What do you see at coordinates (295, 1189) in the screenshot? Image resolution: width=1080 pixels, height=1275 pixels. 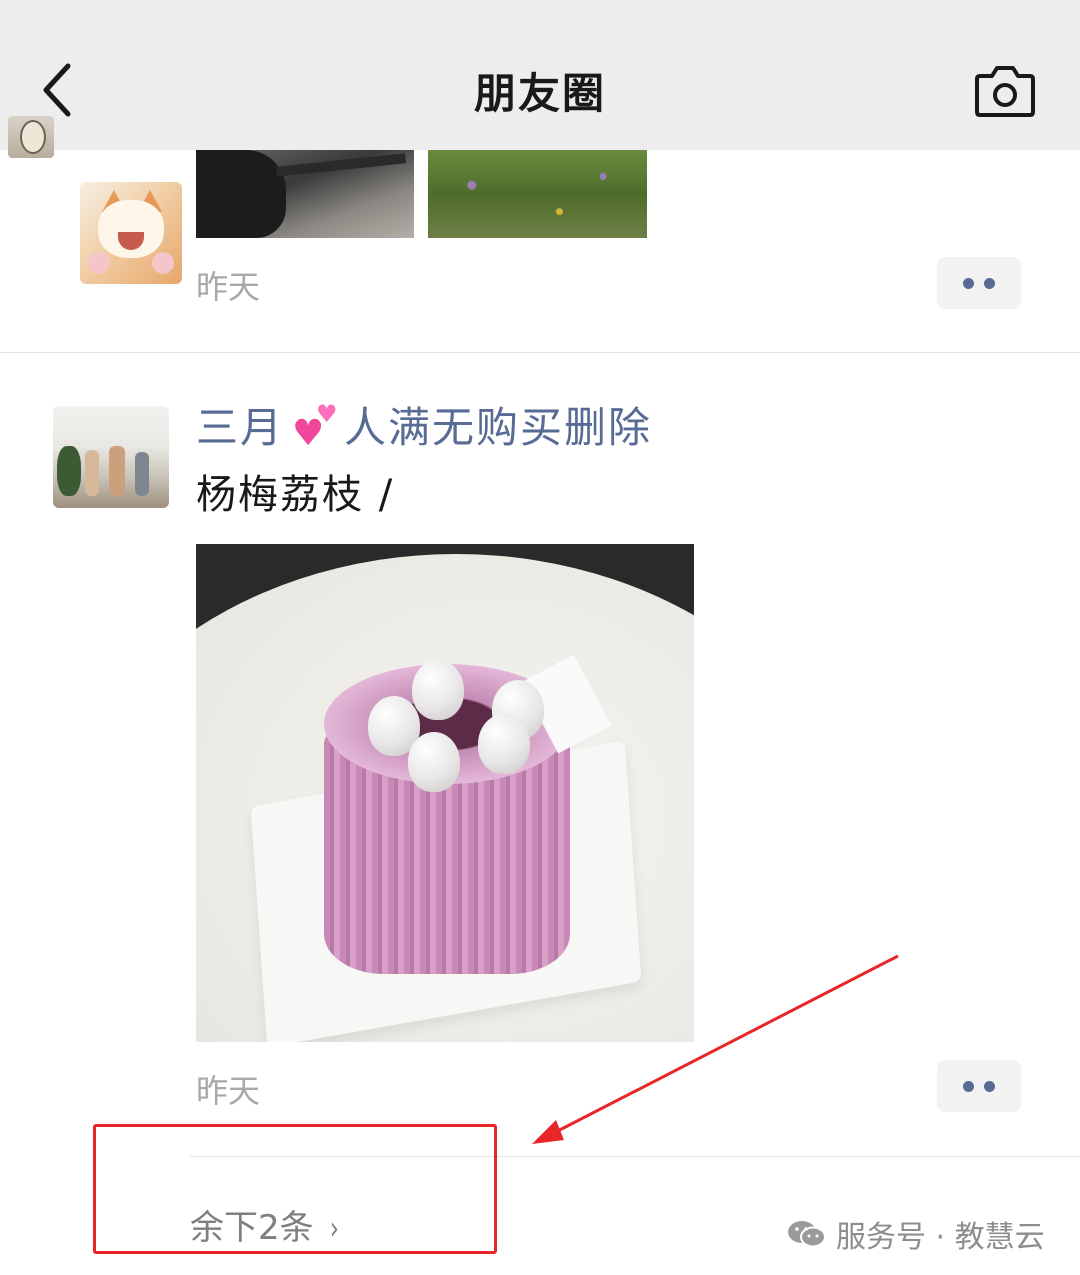 I see `annotation-highlight-box` at bounding box center [295, 1189].